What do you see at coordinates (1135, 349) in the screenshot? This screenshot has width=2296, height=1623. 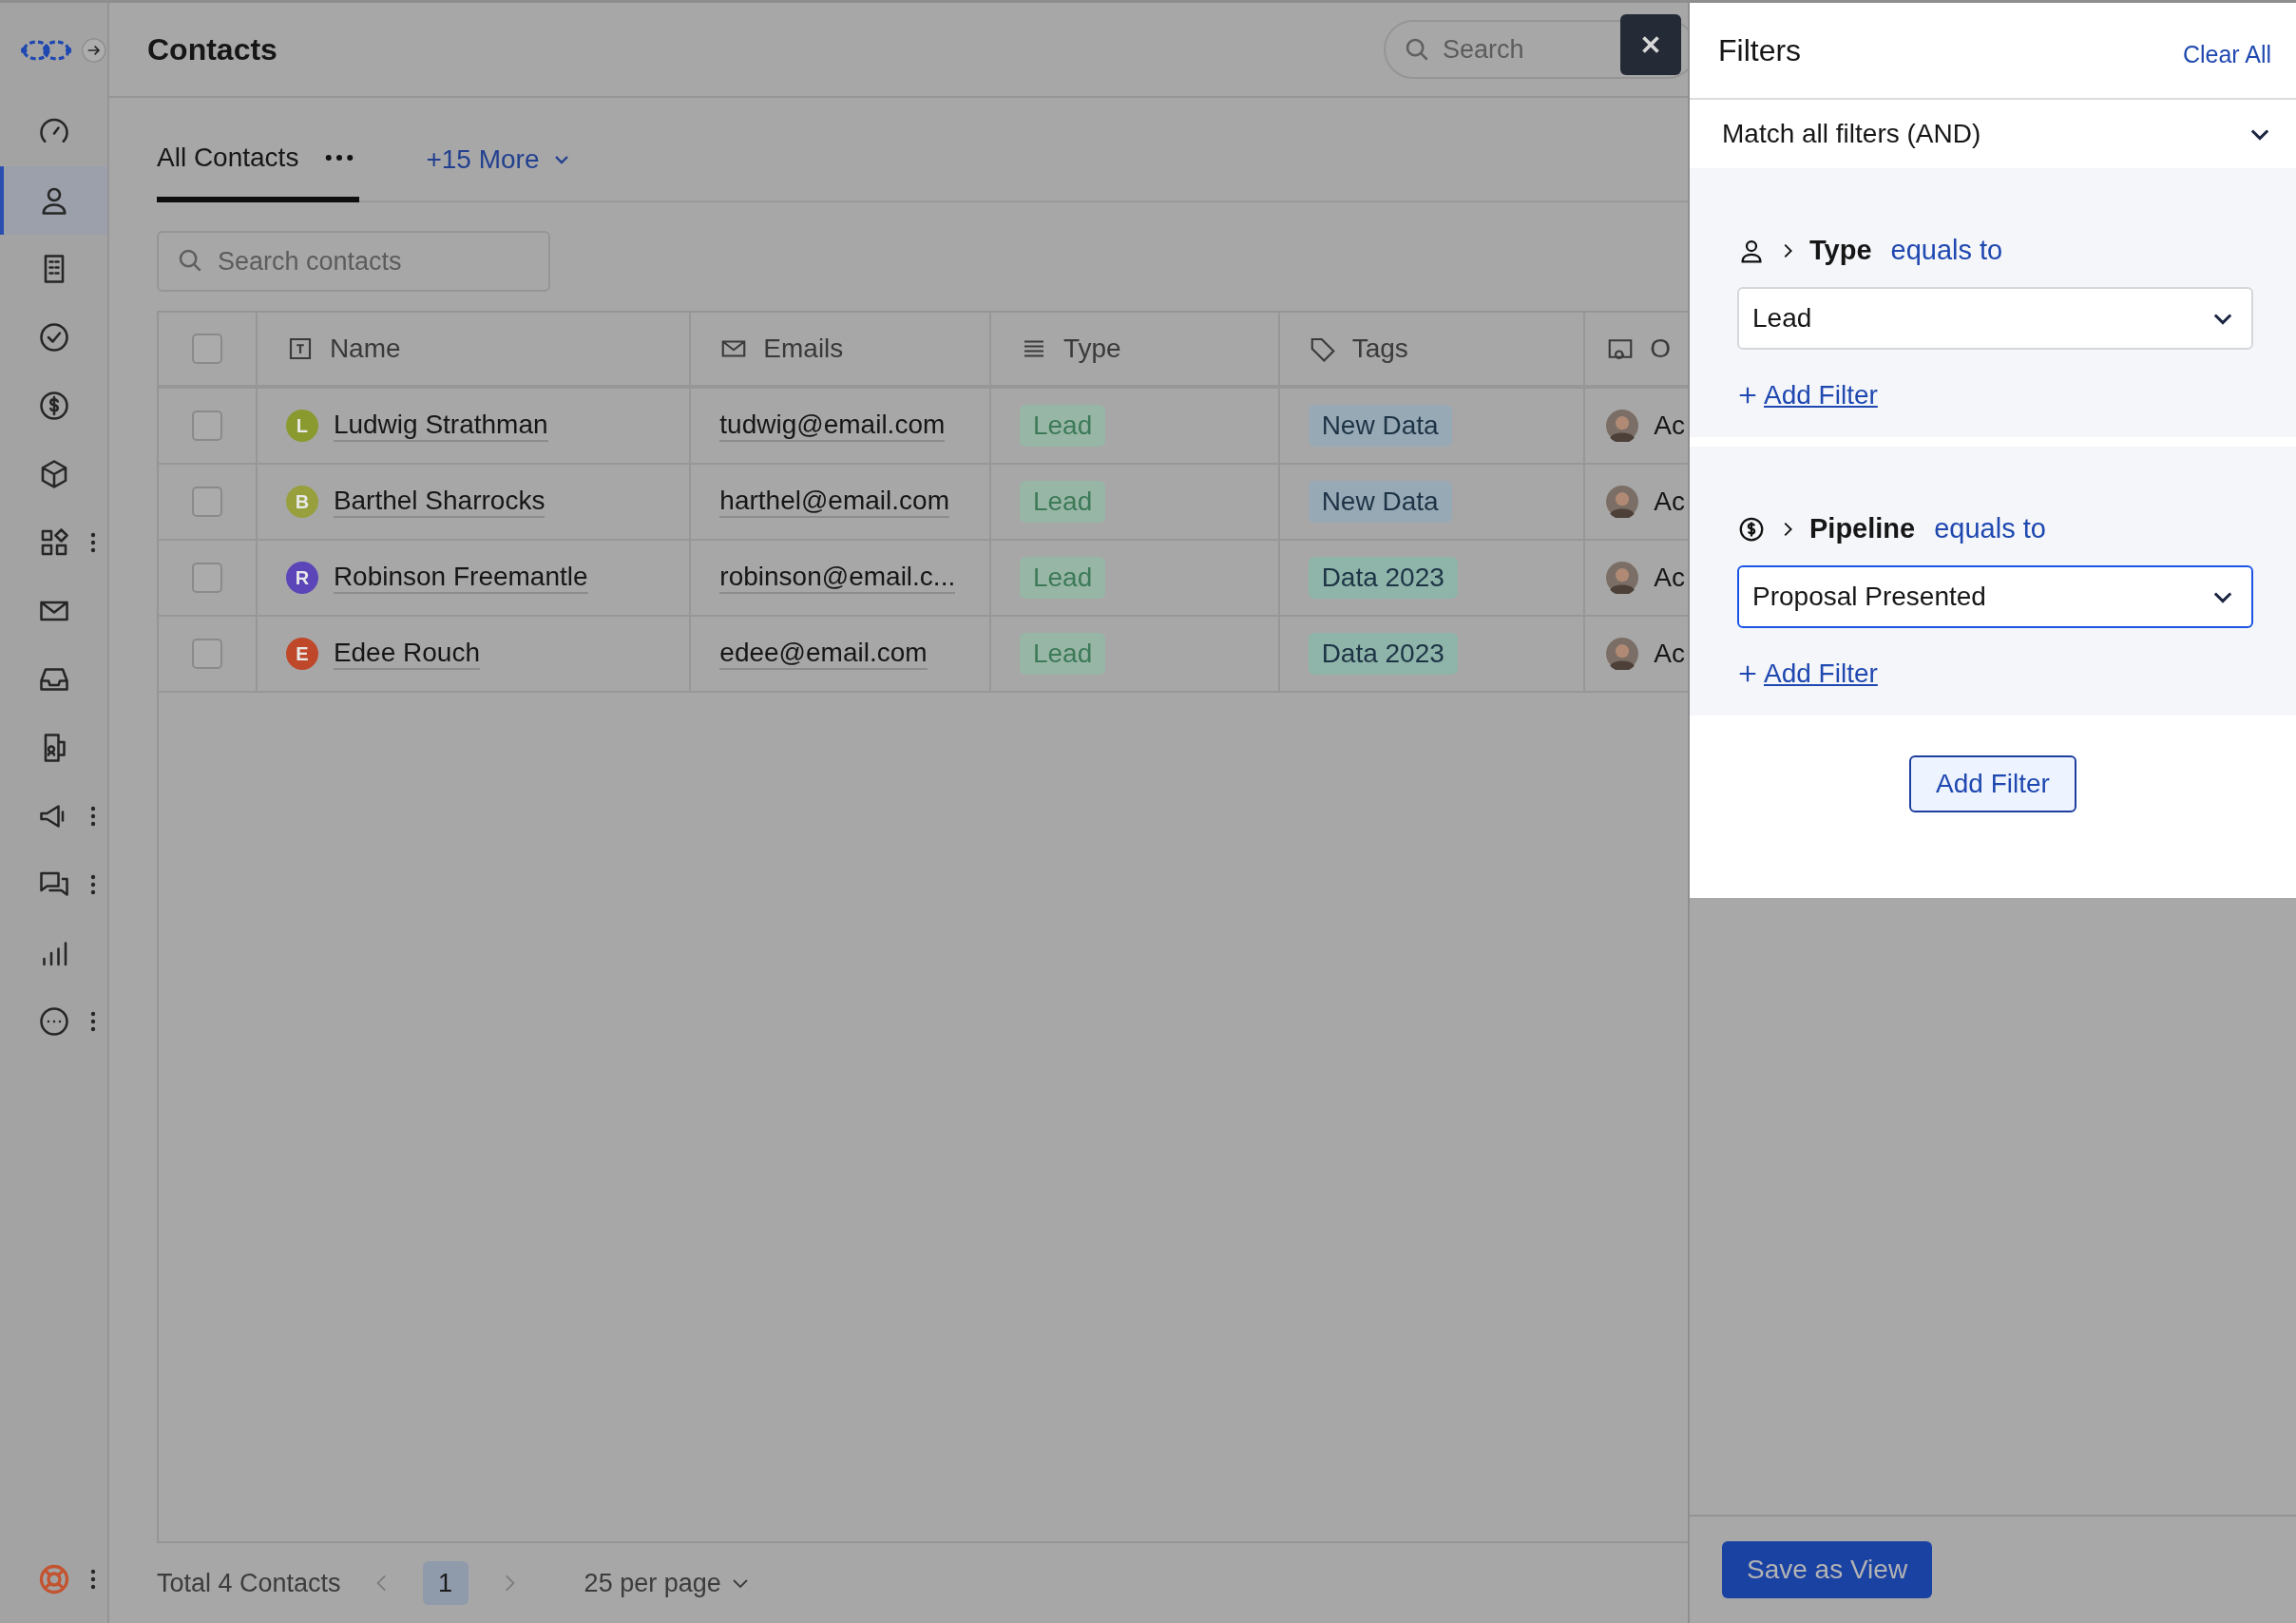 I see `column-header: Type` at bounding box center [1135, 349].